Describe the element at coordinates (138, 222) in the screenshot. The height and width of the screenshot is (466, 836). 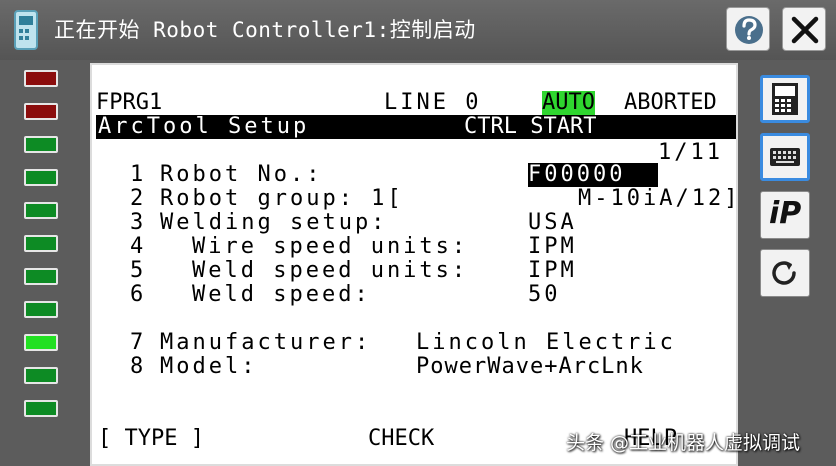
I see `item-number: 3` at that location.